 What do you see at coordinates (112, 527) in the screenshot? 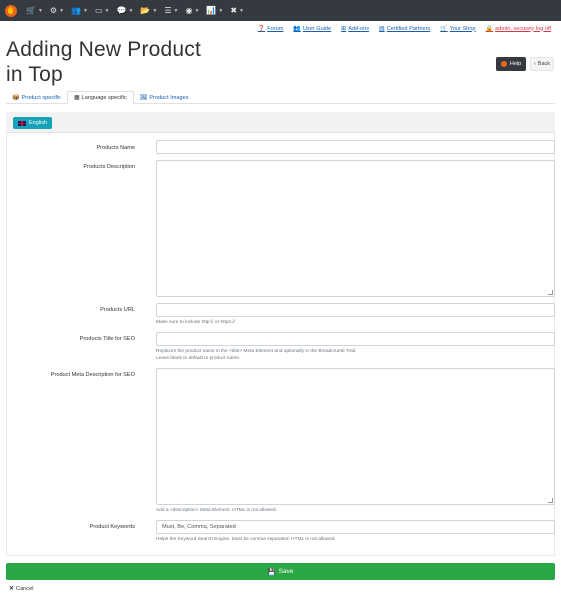
I see `product-keywords-label: Product Keywords` at bounding box center [112, 527].